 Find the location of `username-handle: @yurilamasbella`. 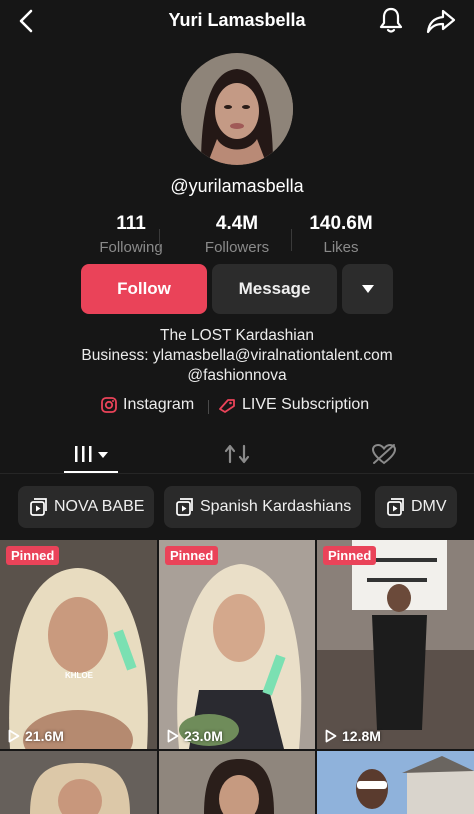

username-handle: @yurilamasbella is located at coordinates (237, 186).